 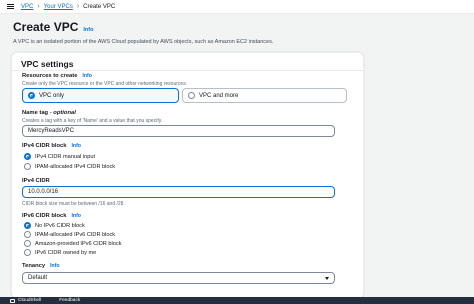 I want to click on radio-ipv6-ipam-label: IPAM-allocated IPv6 CIDR block, so click(x=75, y=234).